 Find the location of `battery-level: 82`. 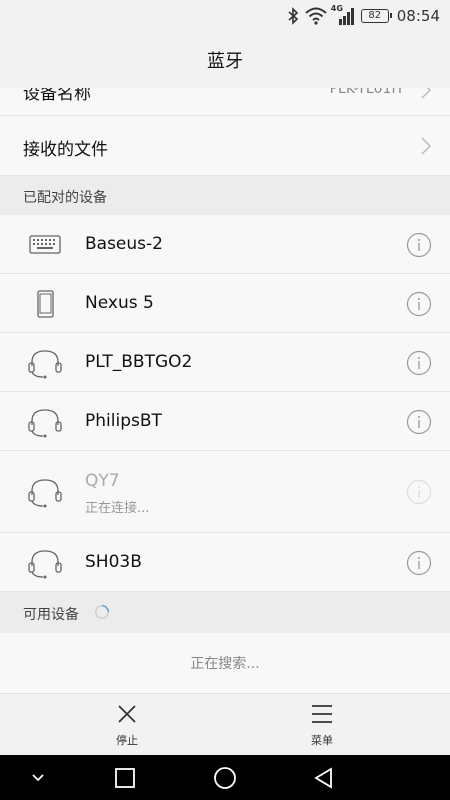

battery-level: 82 is located at coordinates (375, 15).